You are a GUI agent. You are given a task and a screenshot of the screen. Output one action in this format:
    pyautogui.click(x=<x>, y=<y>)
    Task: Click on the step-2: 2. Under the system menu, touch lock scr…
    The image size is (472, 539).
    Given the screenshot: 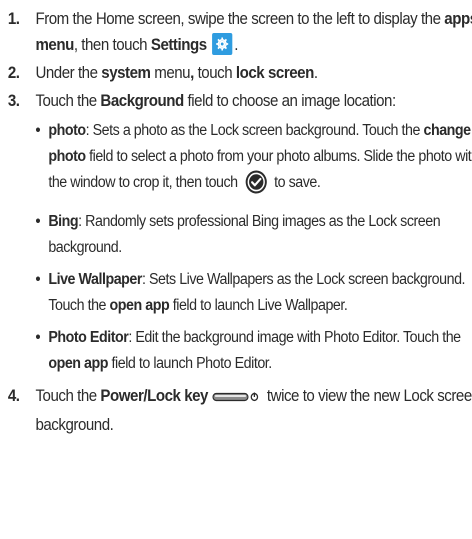 What is the action you would take?
    pyautogui.click(x=239, y=73)
    